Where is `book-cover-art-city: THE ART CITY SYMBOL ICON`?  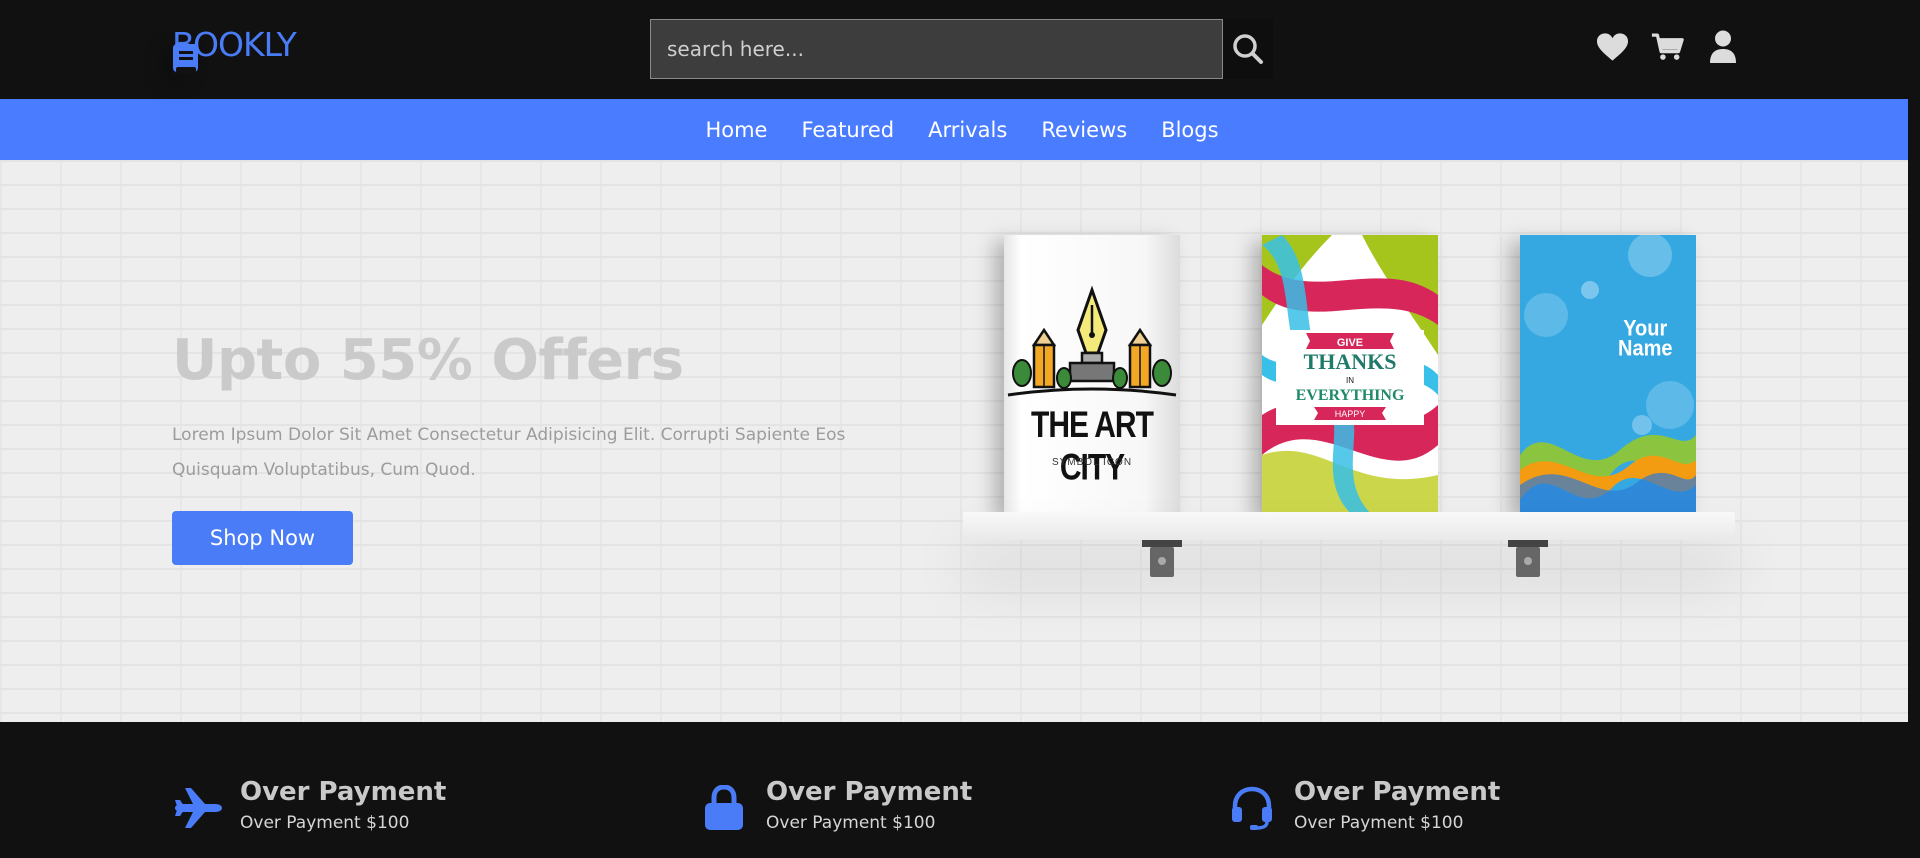
book-cover-art-city: THE ART CITY SYMBOL ICON is located at coordinates (1092, 375).